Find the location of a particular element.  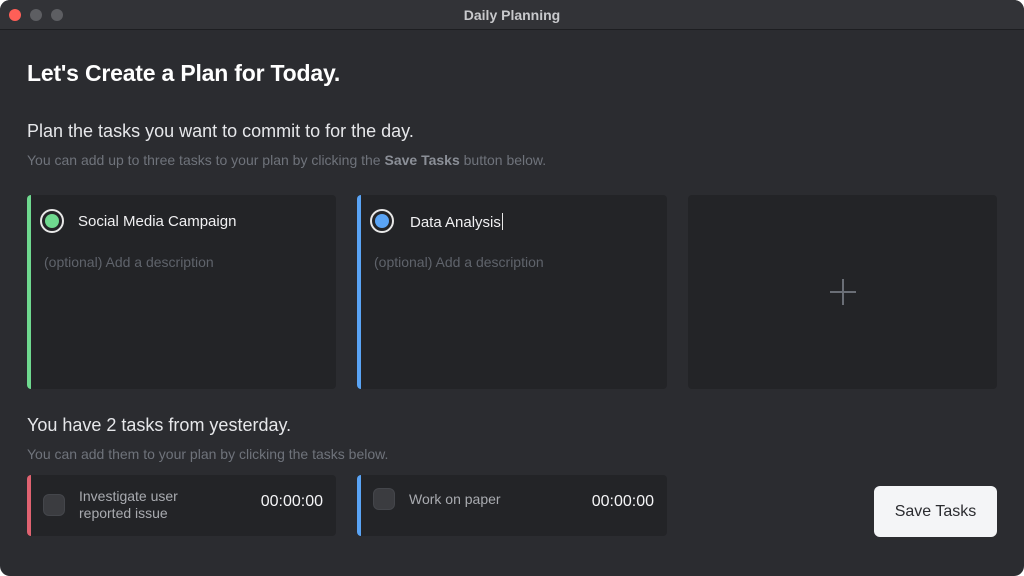

page-title: Let's Create a Plan for Today. is located at coordinates (184, 73).